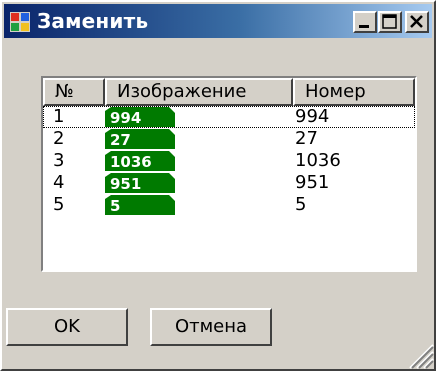  Describe the element at coordinates (125, 118) in the screenshot. I see `plate-text: 994` at that location.